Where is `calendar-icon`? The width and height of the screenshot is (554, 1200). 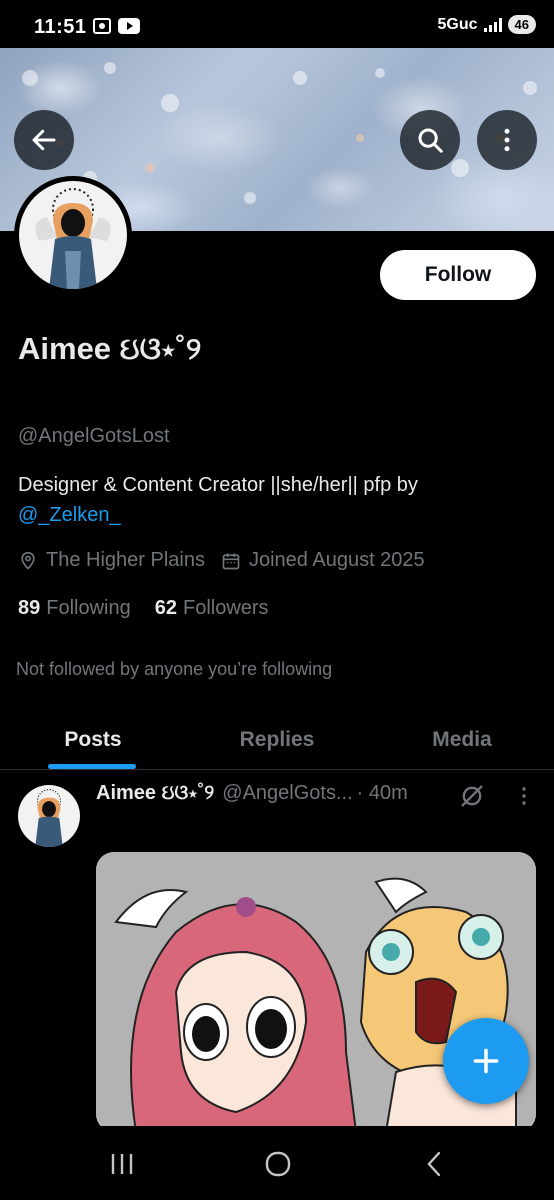
calendar-icon is located at coordinates (231, 561).